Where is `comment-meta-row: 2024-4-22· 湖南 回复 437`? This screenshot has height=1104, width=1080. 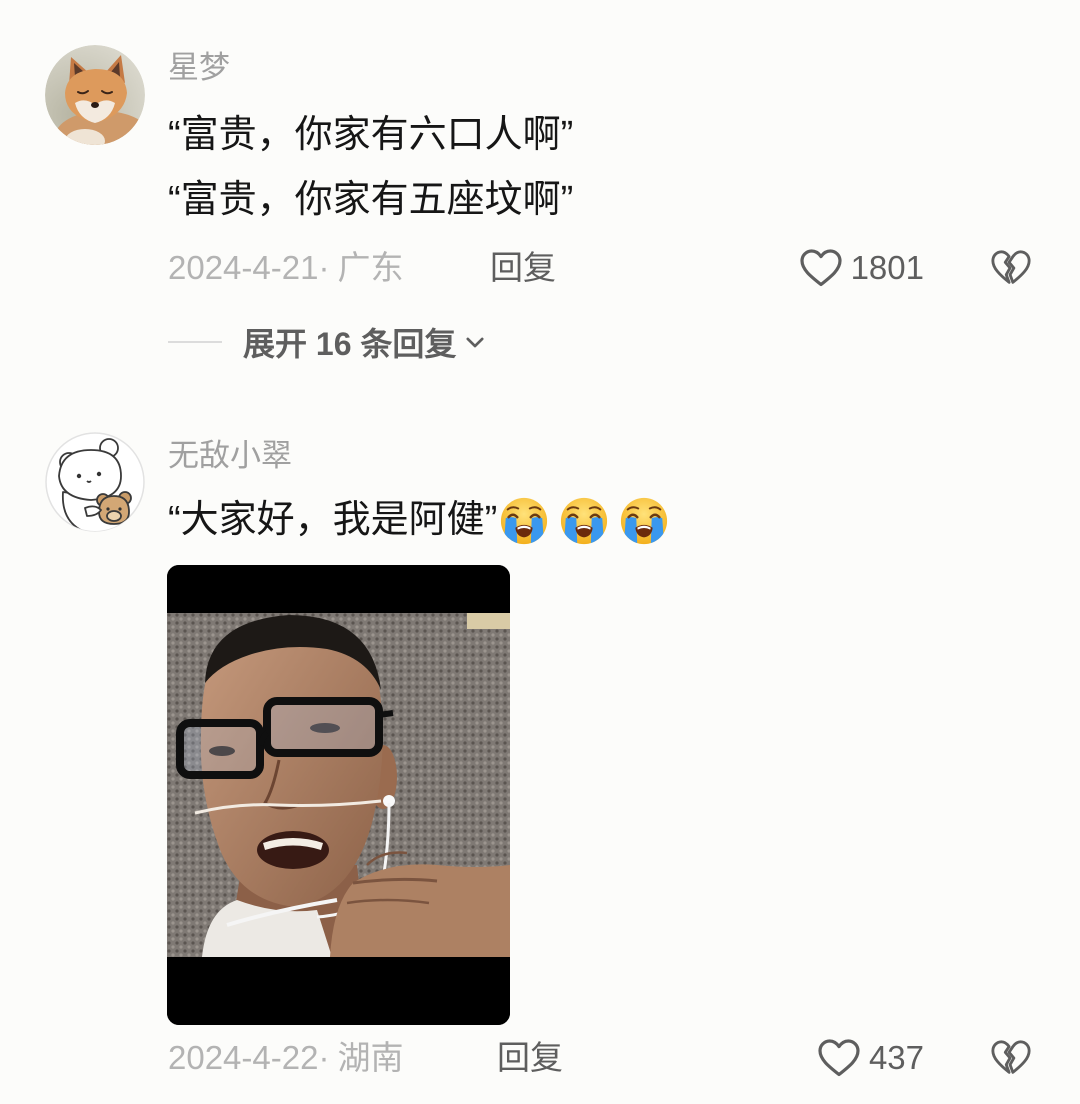 comment-meta-row: 2024-4-22· 湖南 回复 437 is located at coordinates (540, 1058).